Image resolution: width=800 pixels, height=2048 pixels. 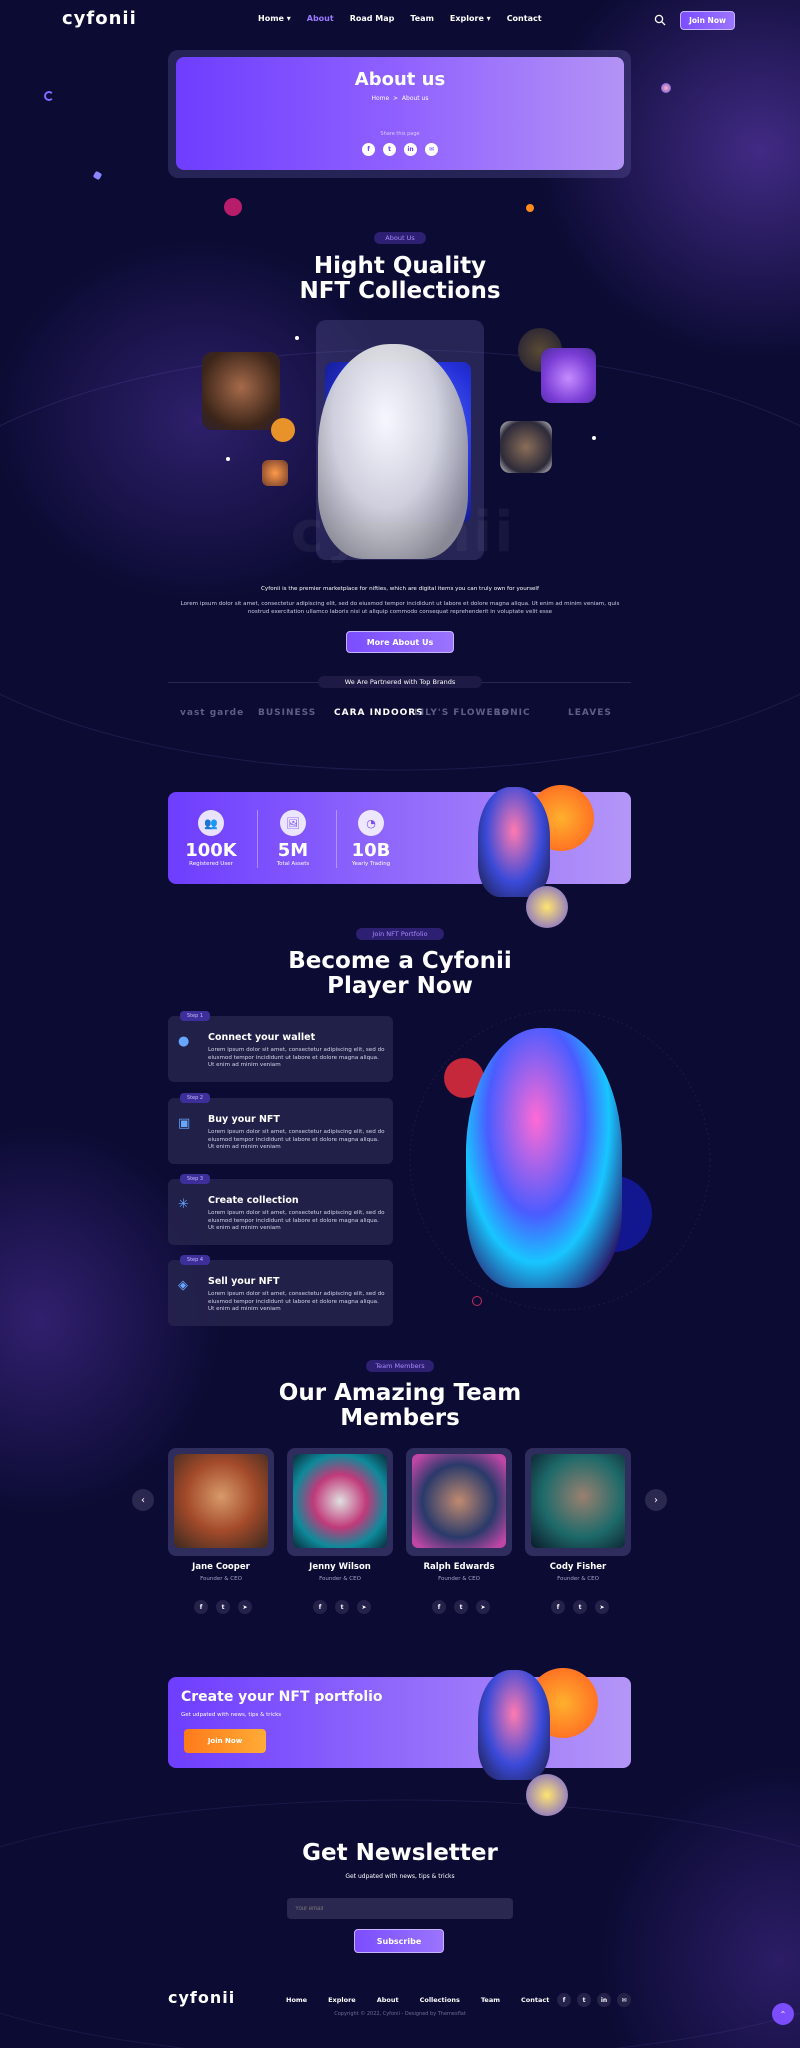 I want to click on step-tag: Step 2, so click(x=195, y=1098).